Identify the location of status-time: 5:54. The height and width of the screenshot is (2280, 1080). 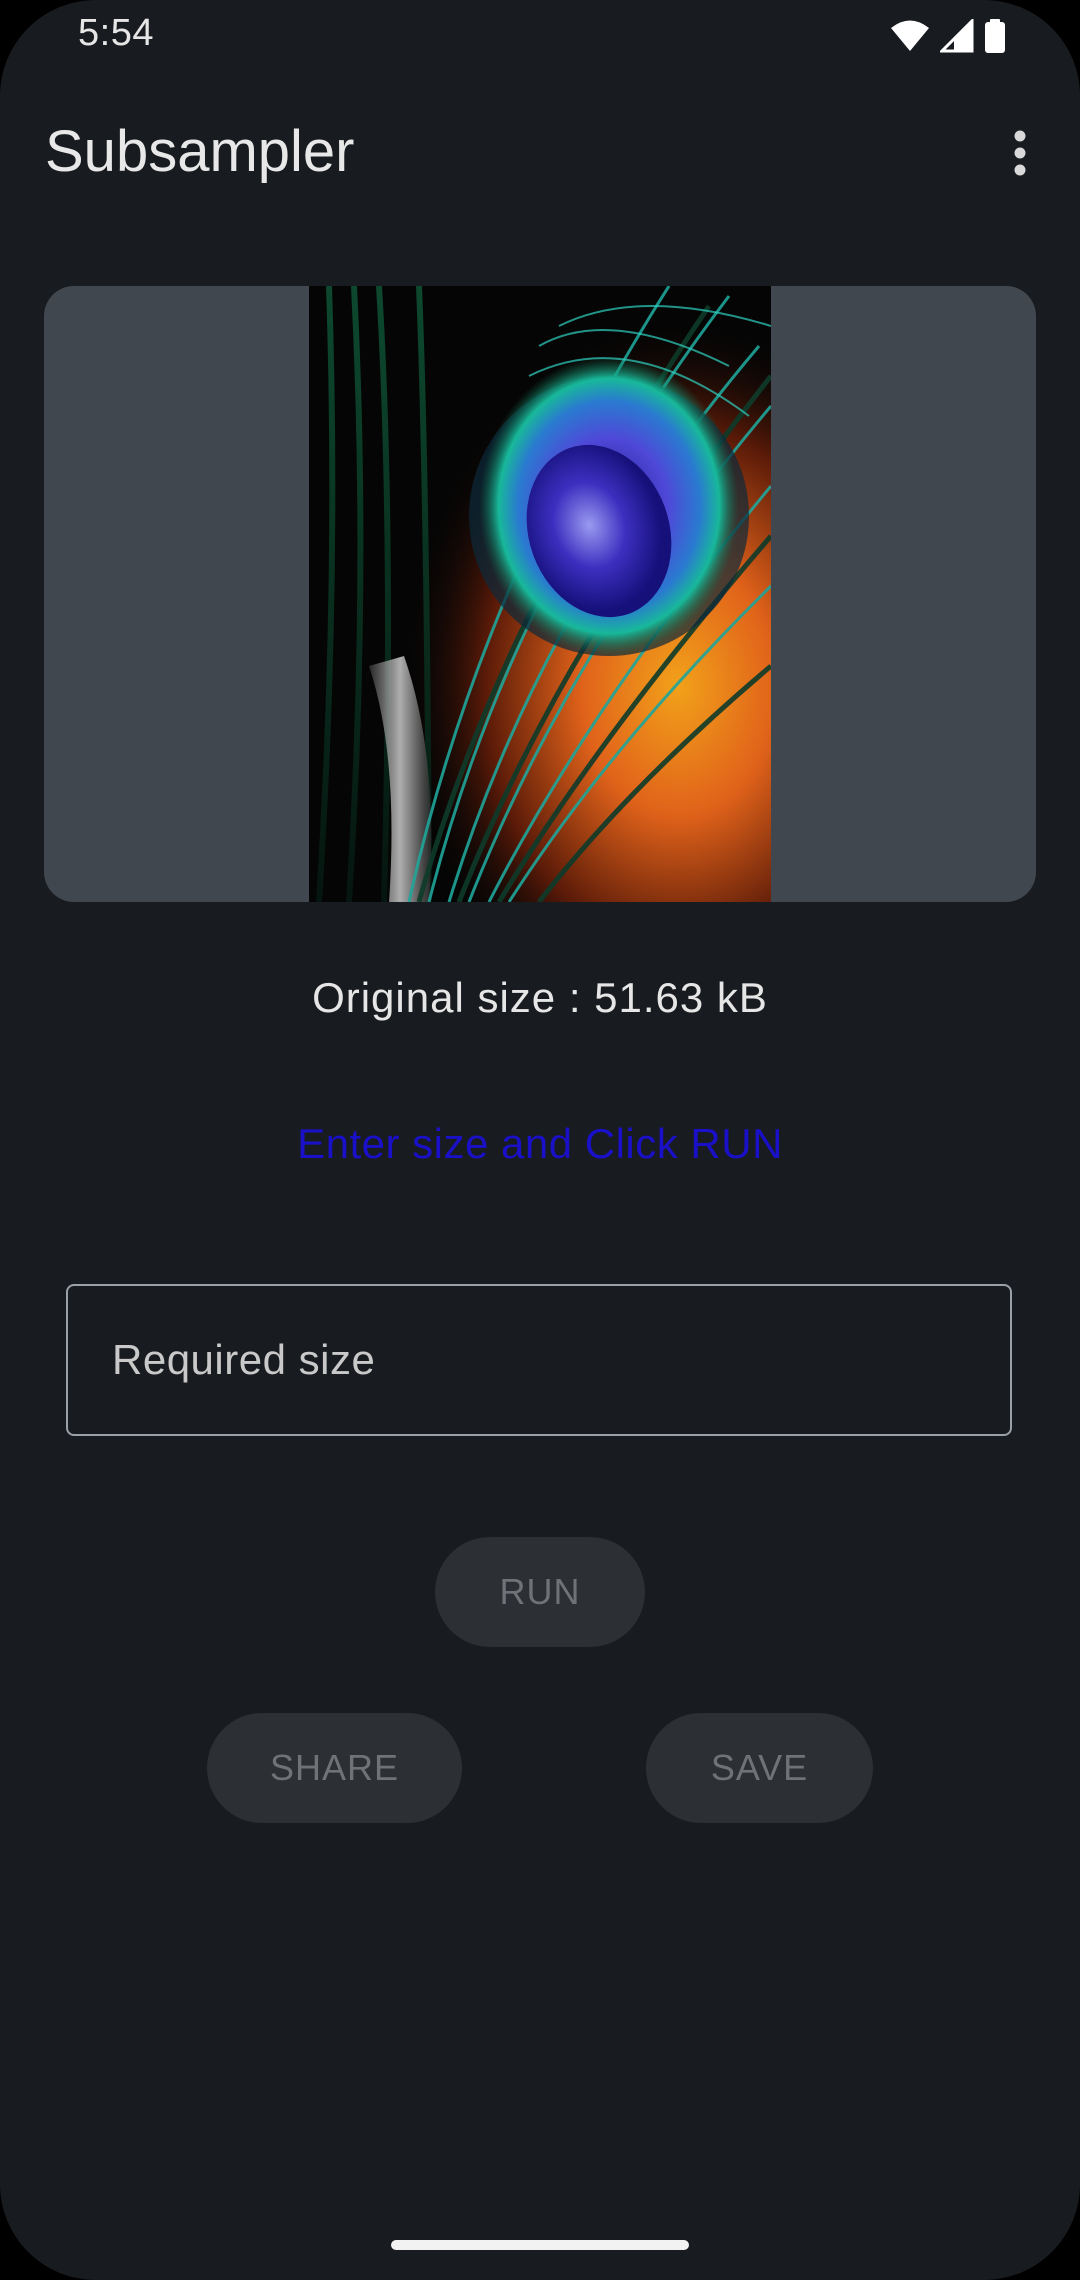
(116, 33).